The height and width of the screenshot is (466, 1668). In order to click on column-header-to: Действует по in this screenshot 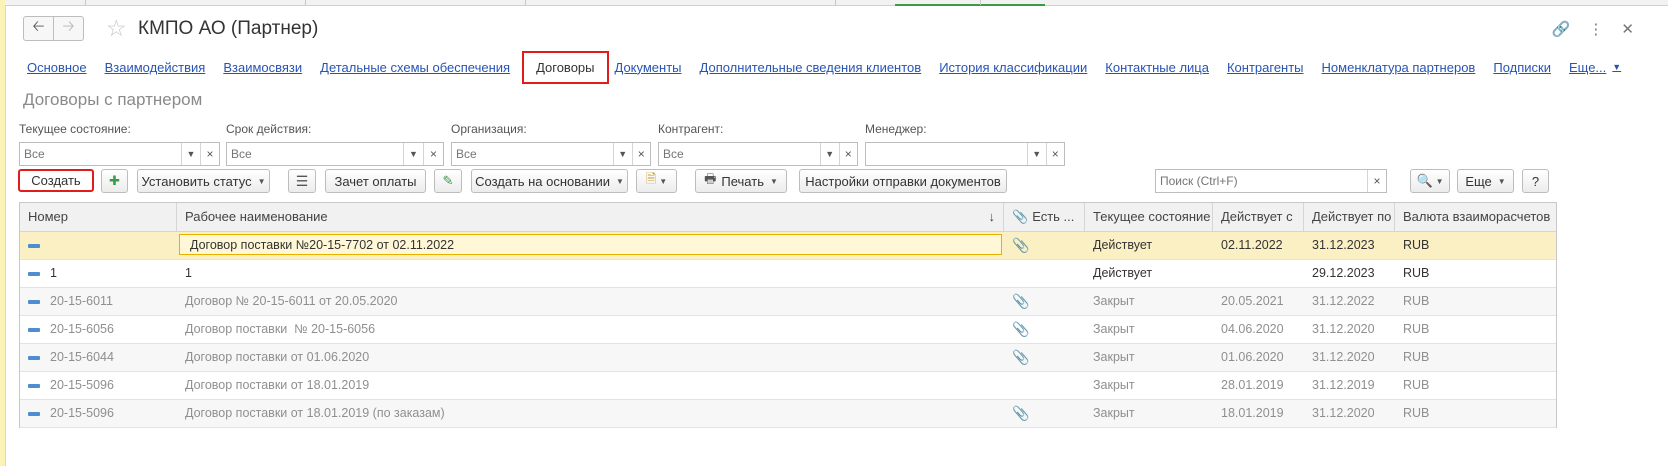, I will do `click(1349, 217)`.